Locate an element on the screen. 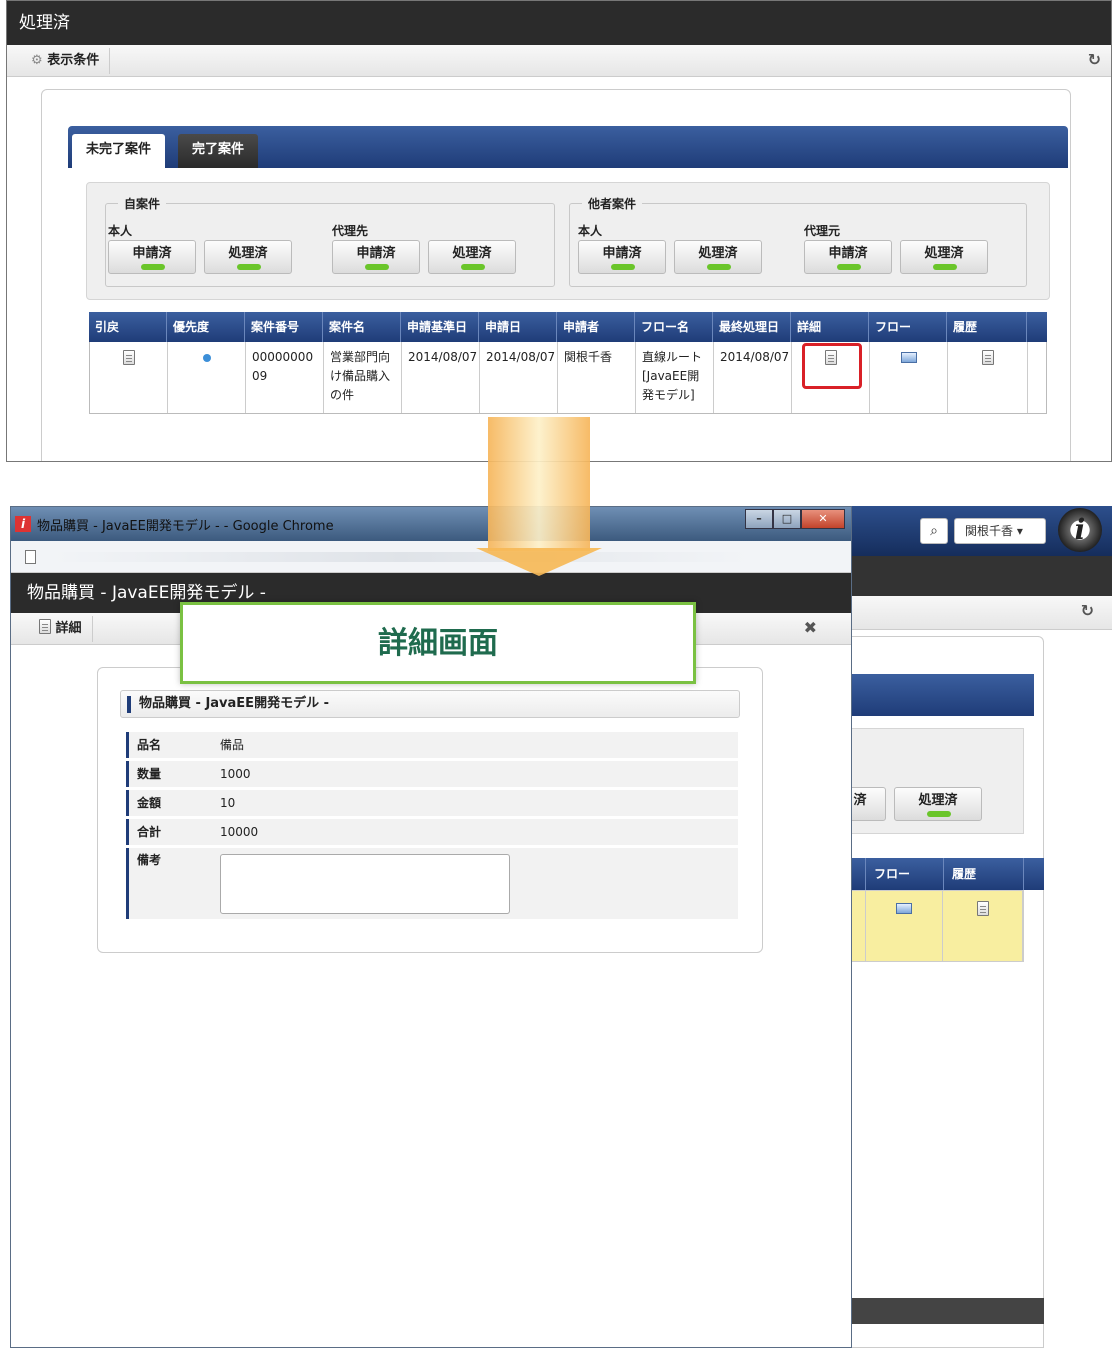  pullback-cell is located at coordinates (129, 377).